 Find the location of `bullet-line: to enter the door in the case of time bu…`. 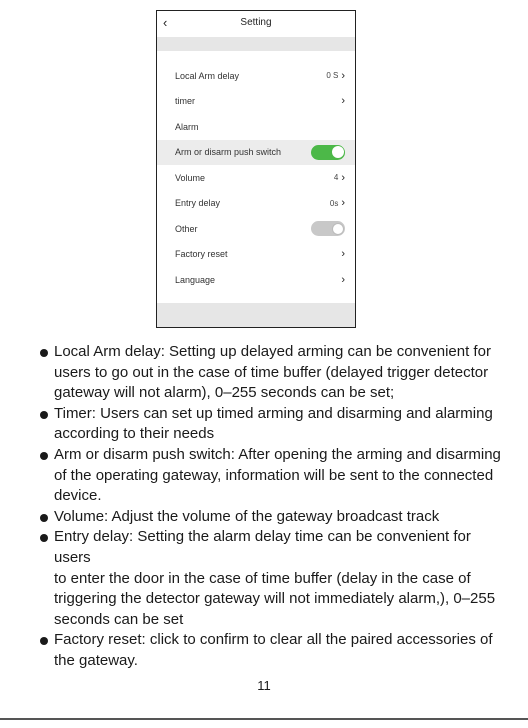

bullet-line: to enter the door in the case of time bu… is located at coordinates (262, 578).